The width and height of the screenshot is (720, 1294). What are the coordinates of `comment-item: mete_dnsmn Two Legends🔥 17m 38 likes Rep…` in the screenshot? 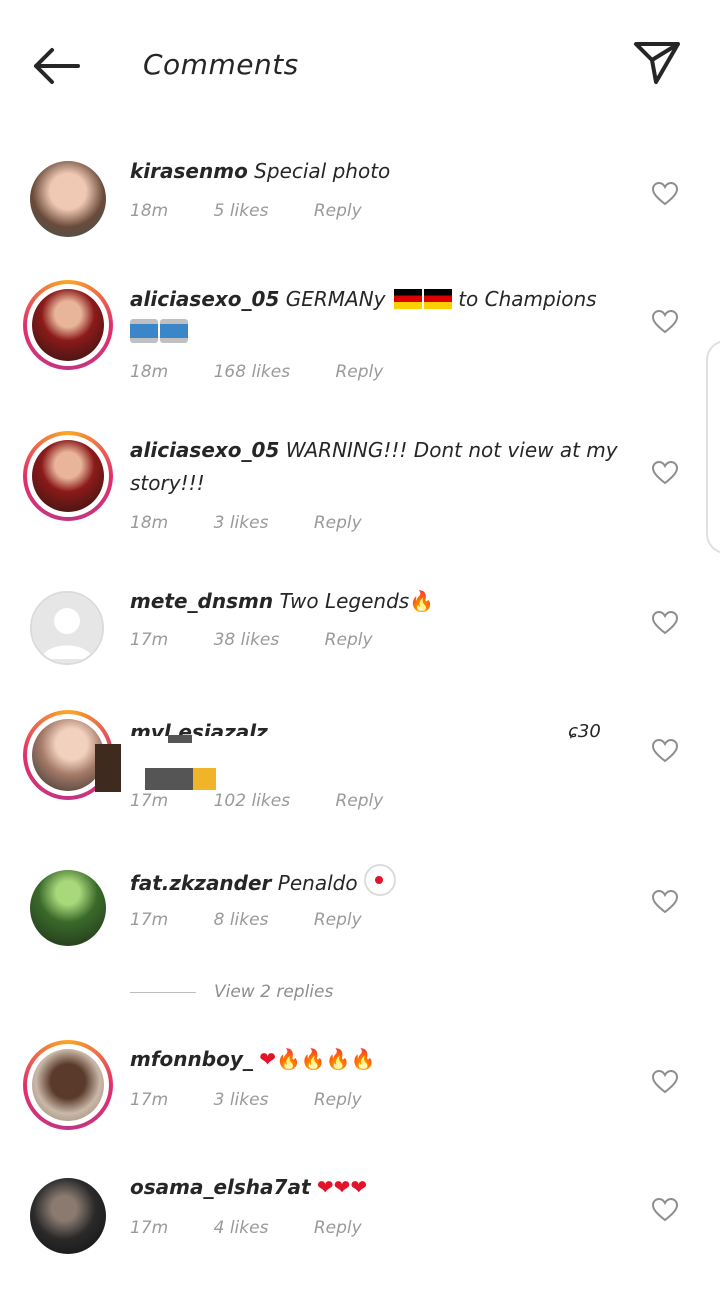 It's located at (360, 630).